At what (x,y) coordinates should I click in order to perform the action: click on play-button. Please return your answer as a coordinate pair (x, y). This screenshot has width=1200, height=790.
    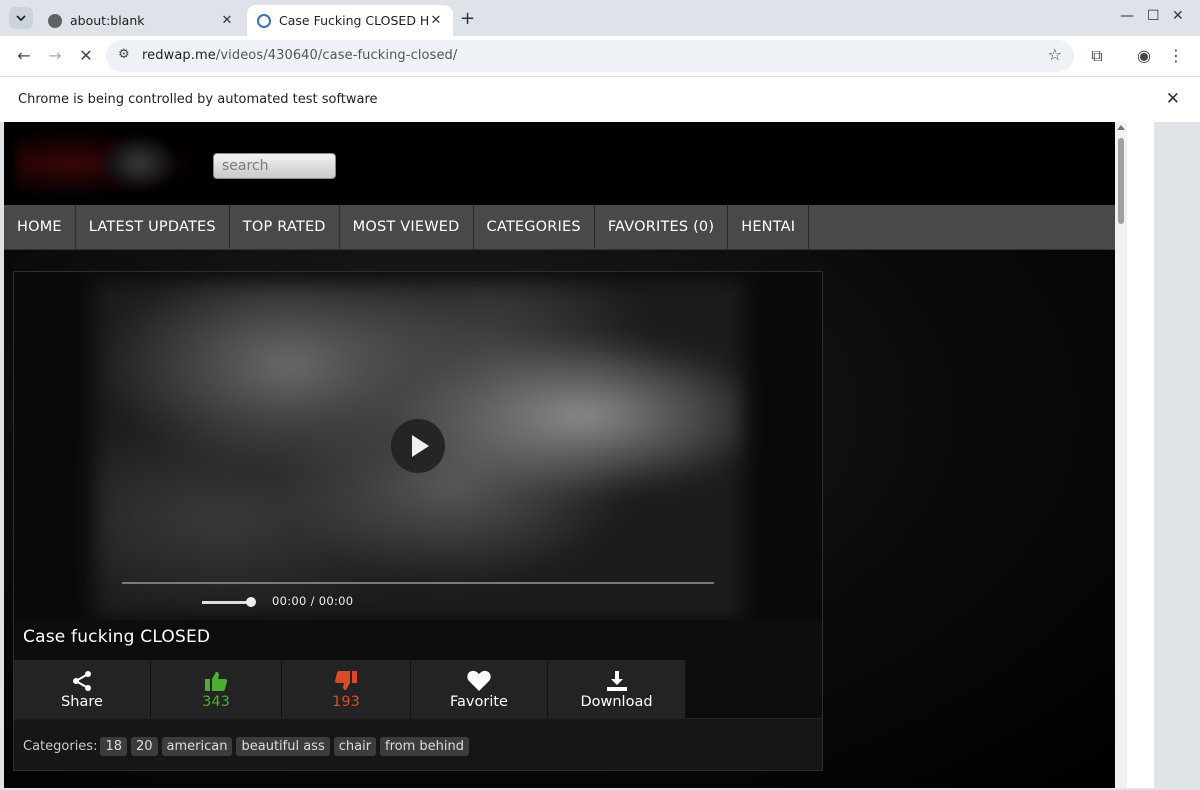
    Looking at the image, I should click on (418, 446).